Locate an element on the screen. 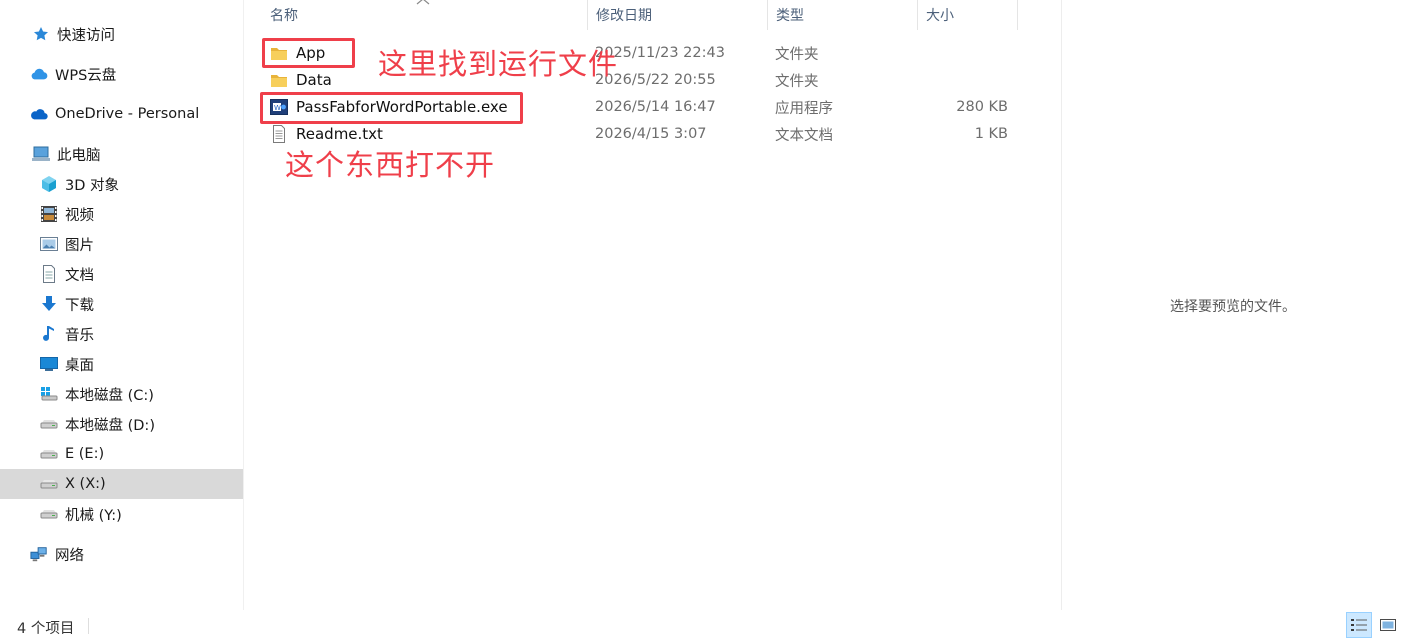 The height and width of the screenshot is (640, 1405). file-modified-date: 2026/5/22 20:55 is located at coordinates (655, 80).